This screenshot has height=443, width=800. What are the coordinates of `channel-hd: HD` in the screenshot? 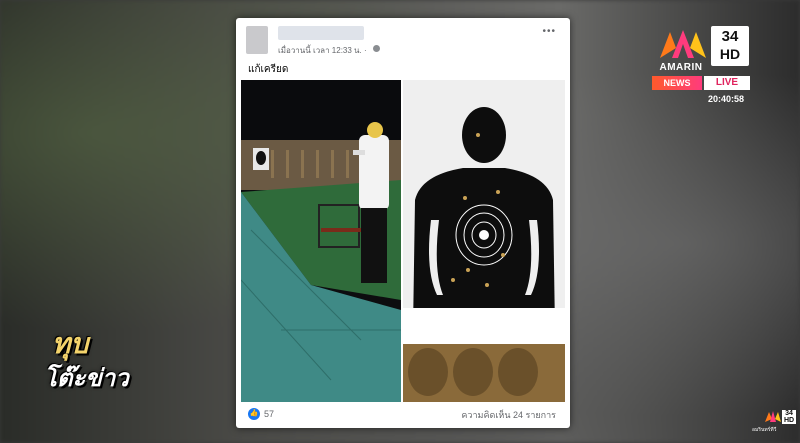 It's located at (730, 54).